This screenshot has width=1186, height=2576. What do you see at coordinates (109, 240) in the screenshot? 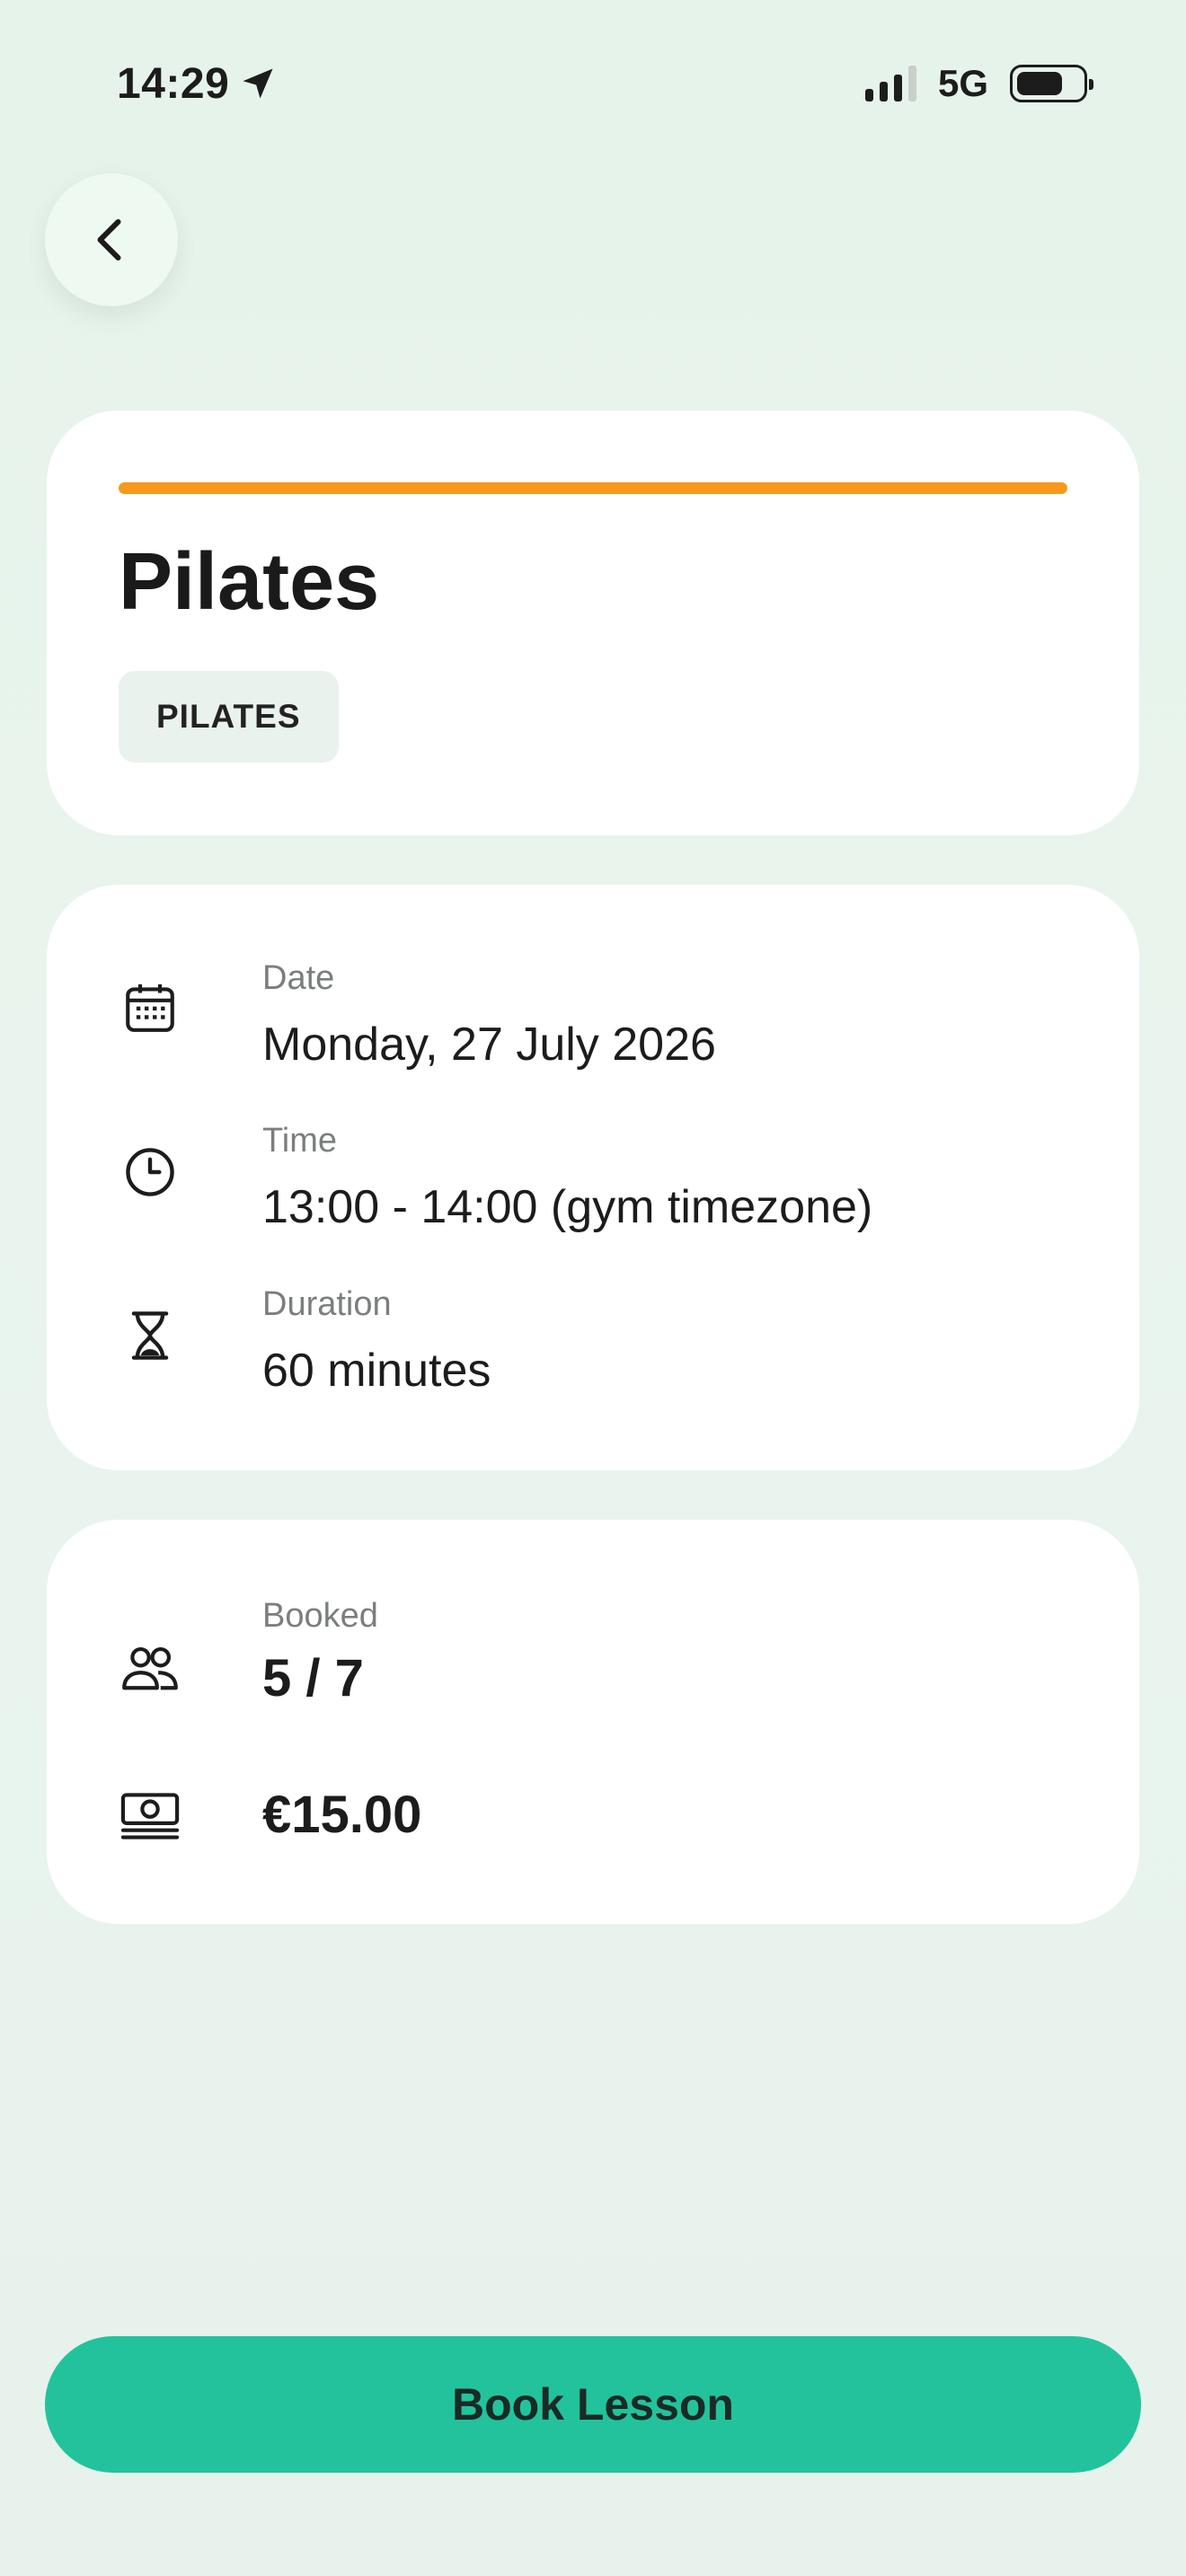
I see `chevron-left-icon` at bounding box center [109, 240].